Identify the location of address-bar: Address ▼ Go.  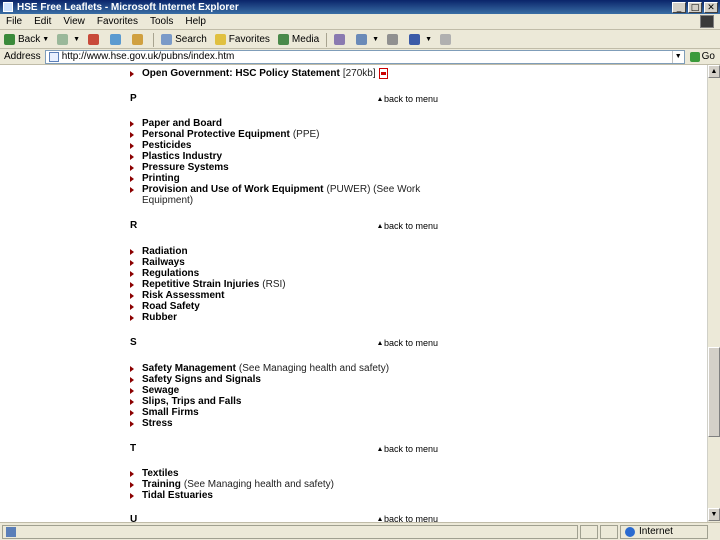
(360, 57).